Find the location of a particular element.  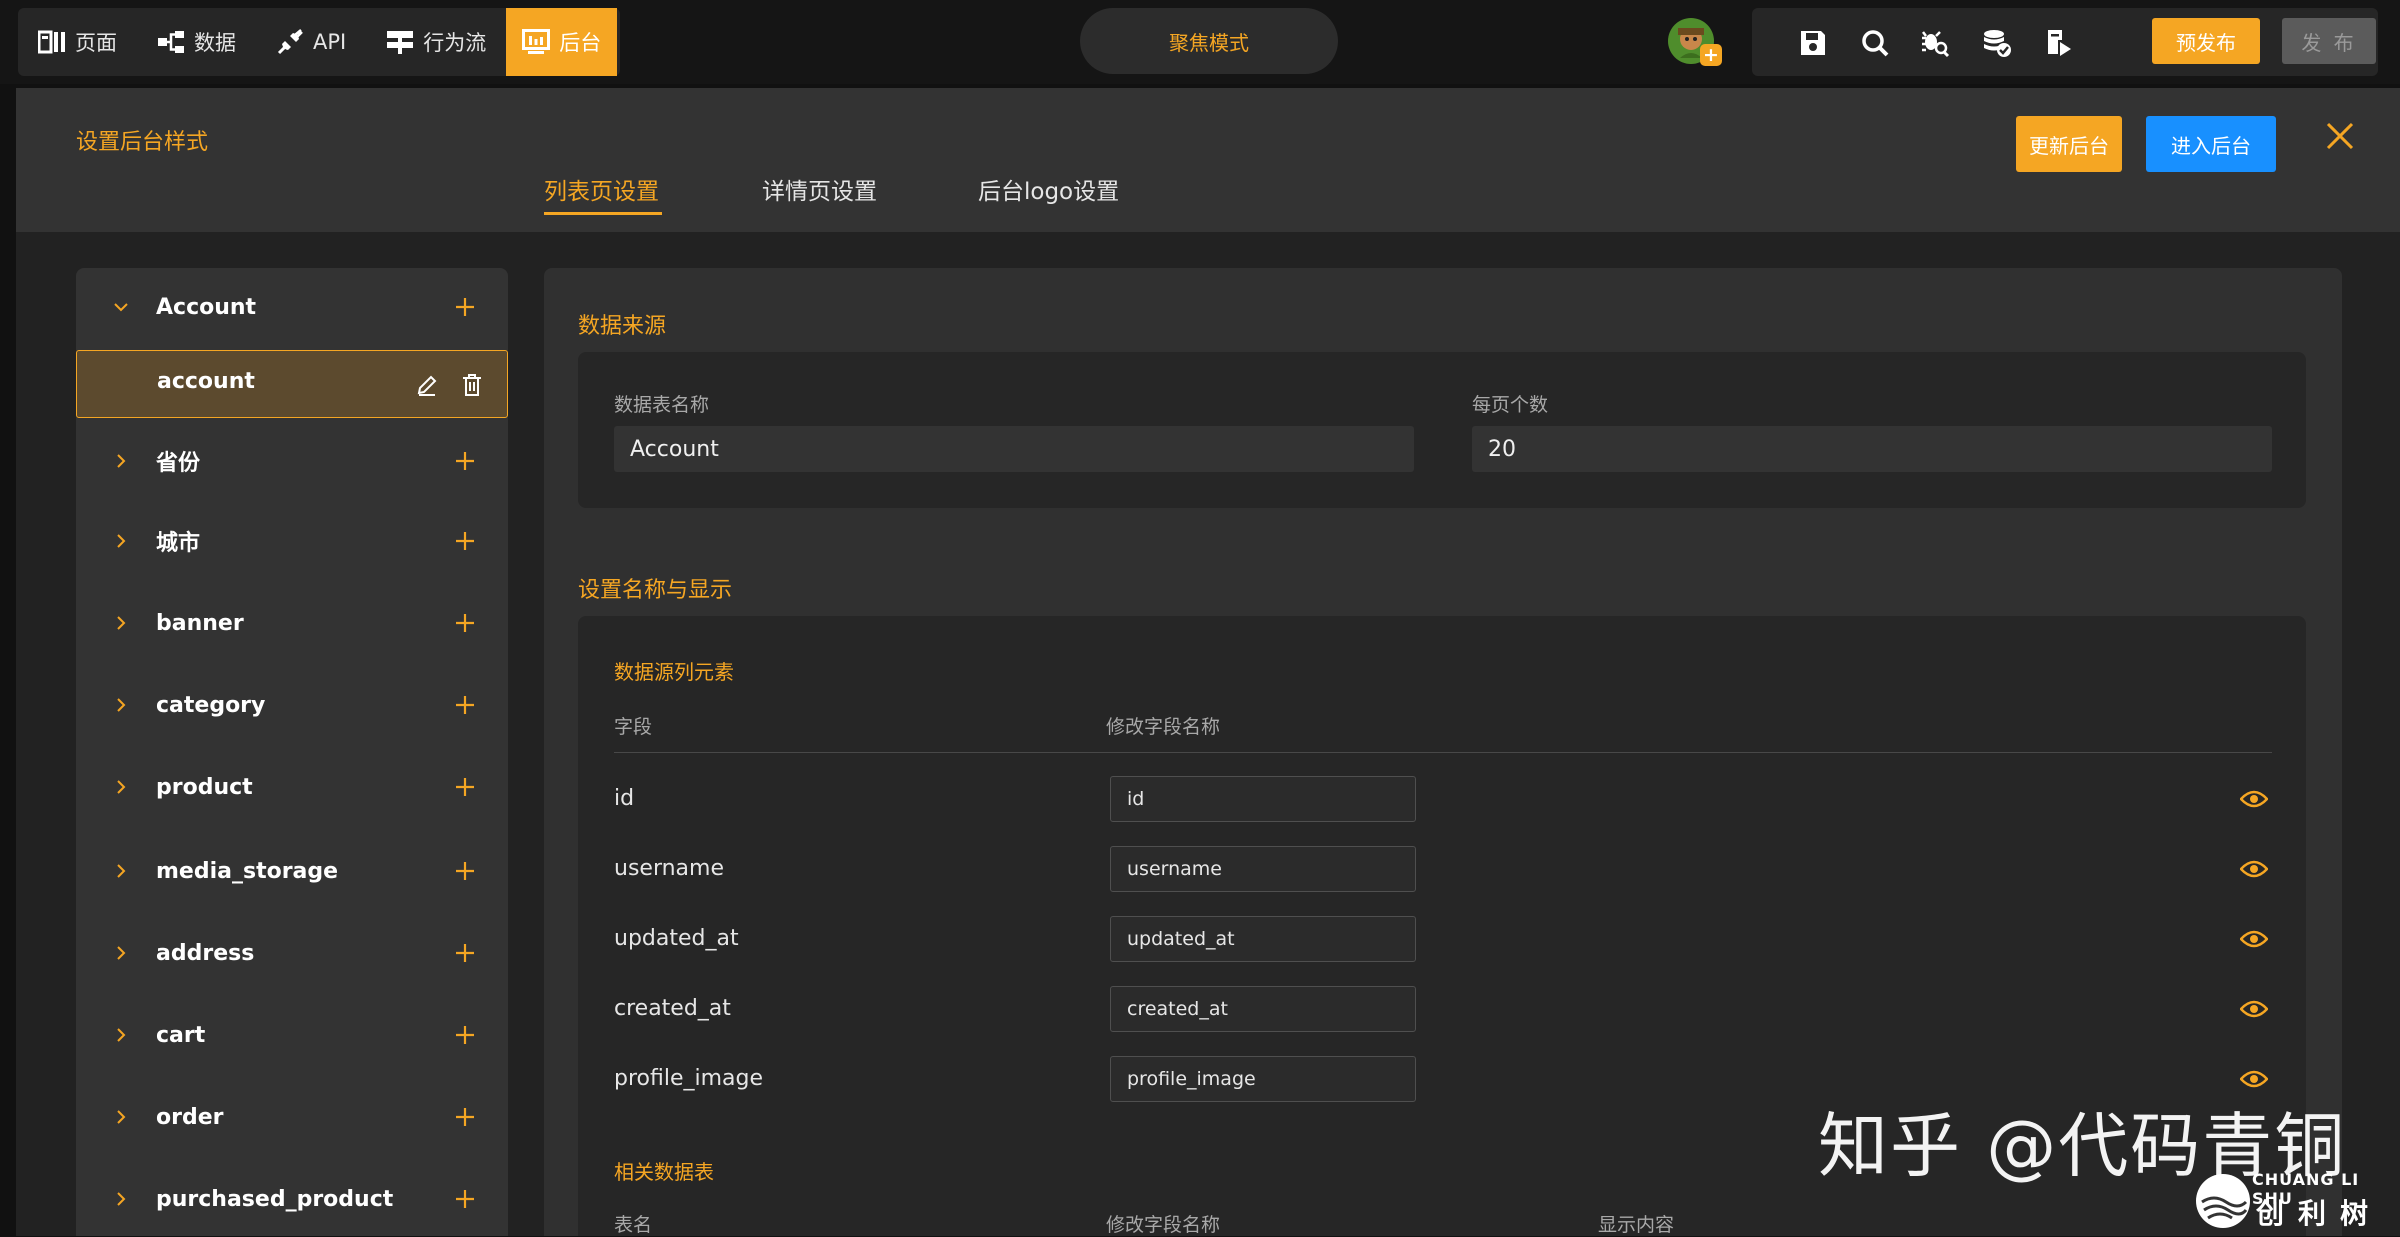

field-rename-value: updated_at is located at coordinates (1181, 939).